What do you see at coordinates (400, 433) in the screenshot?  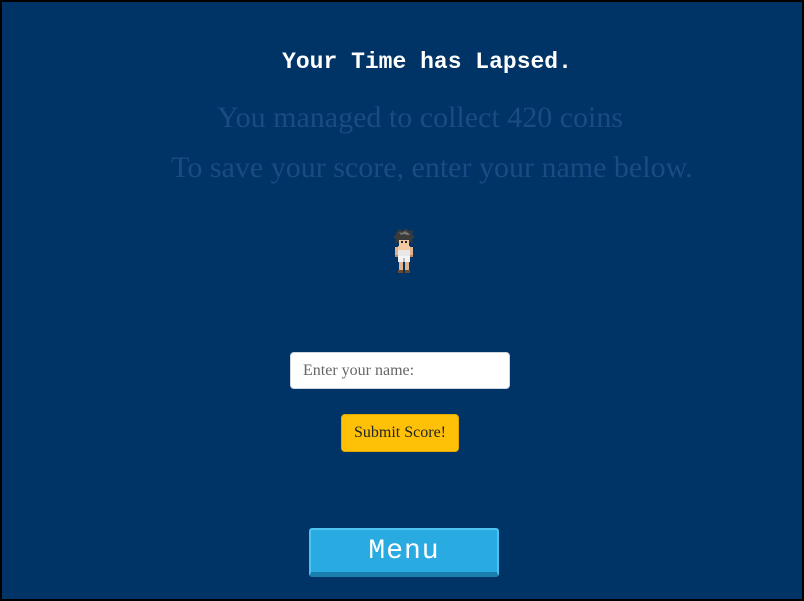 I see `submit-score-button: Submit Score!` at bounding box center [400, 433].